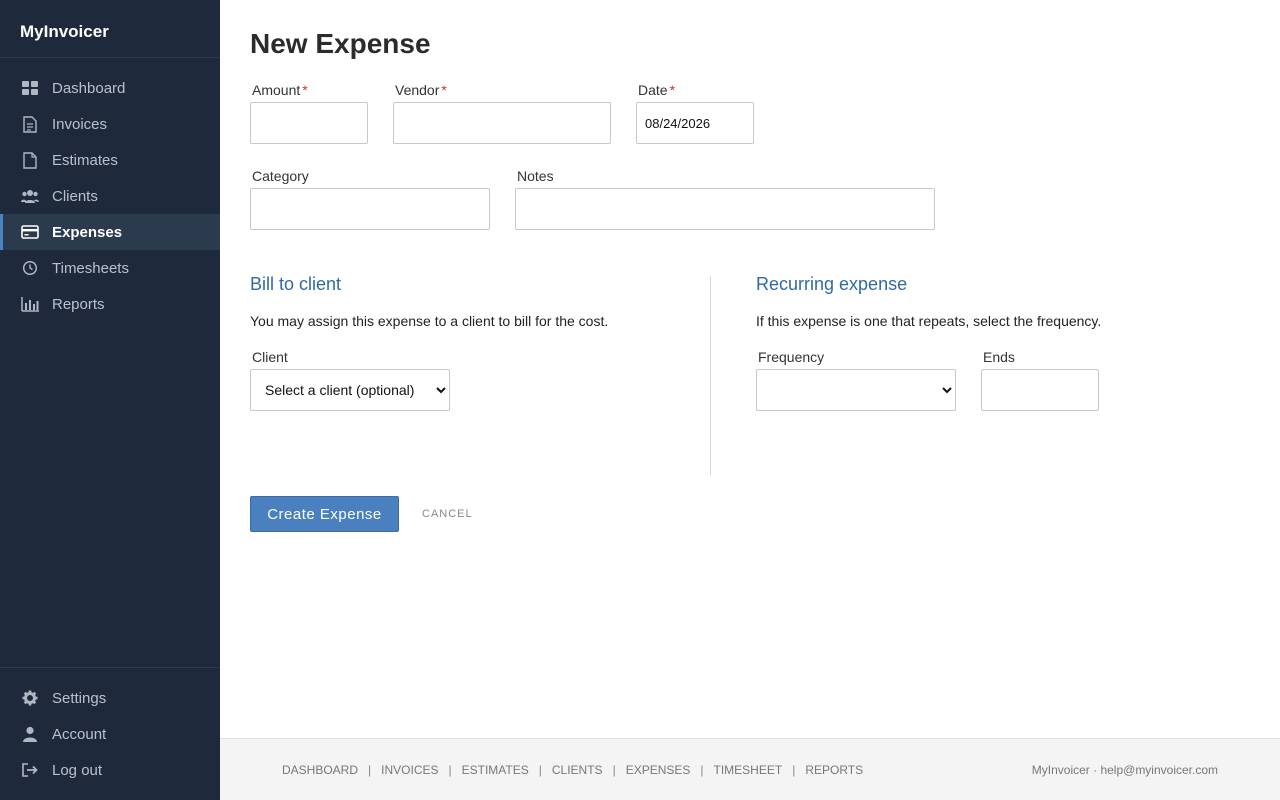 The width and height of the screenshot is (1280, 800). What do you see at coordinates (350, 390) in the screenshot?
I see `client-select: Select a client (optional)` at bounding box center [350, 390].